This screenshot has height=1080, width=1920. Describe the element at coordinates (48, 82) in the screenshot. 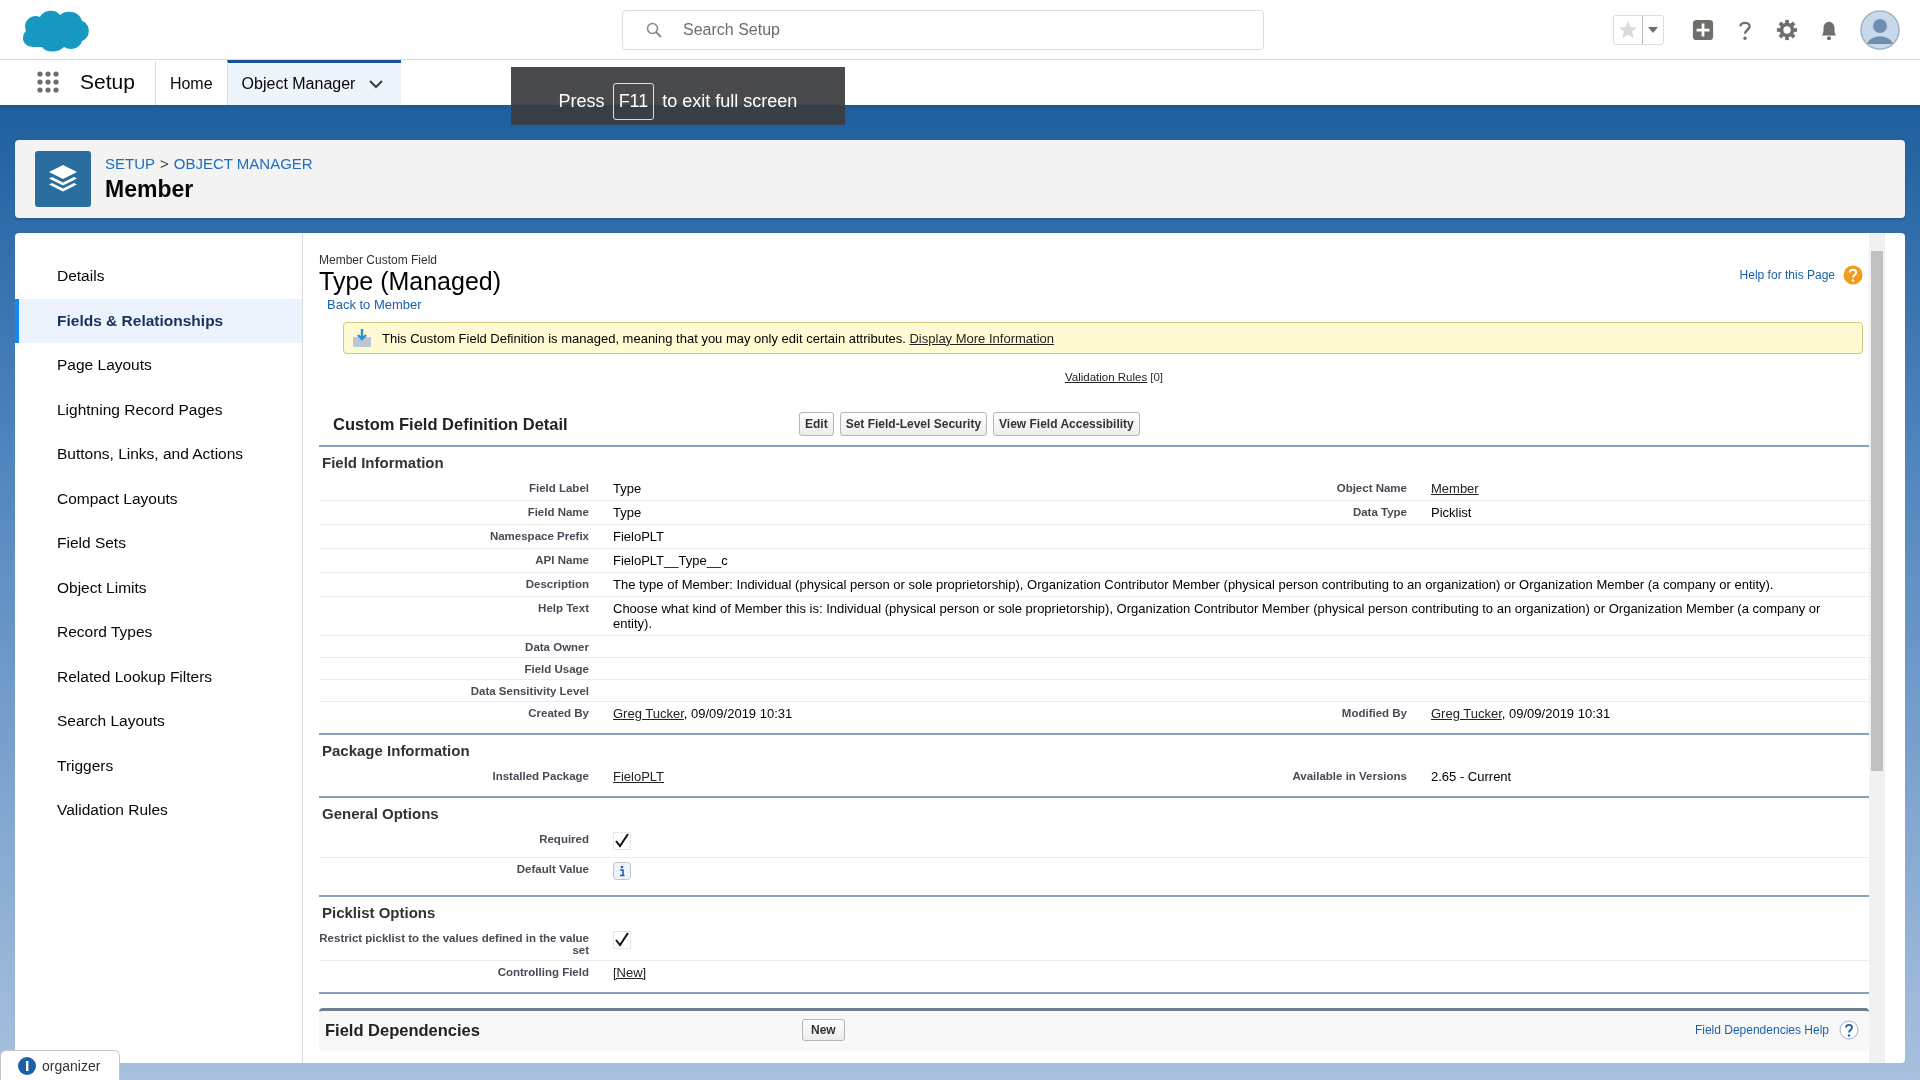

I see `app-launcher-icon` at that location.